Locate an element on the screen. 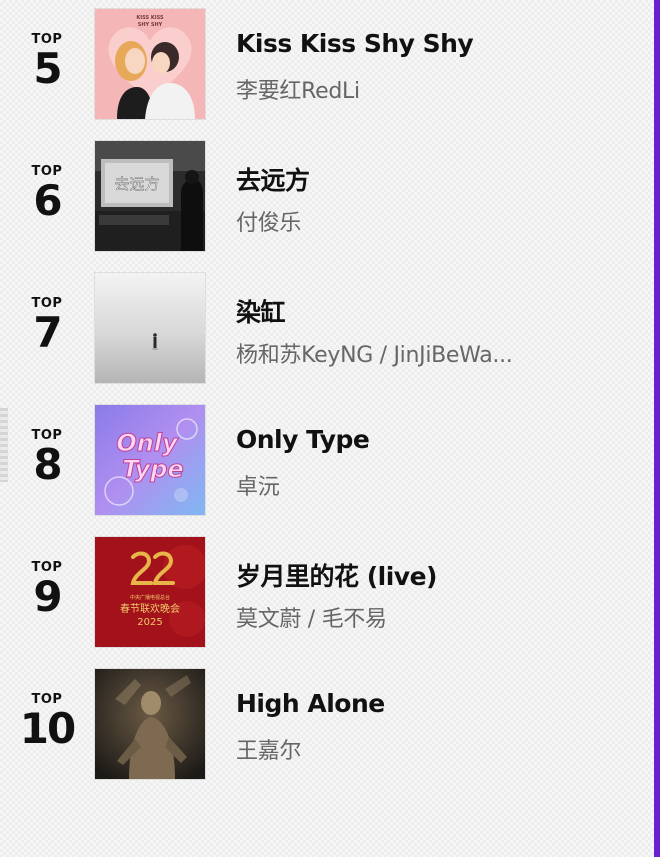 The image size is (660, 857). rank-badge: TOP 5 is located at coordinates (47, 62).